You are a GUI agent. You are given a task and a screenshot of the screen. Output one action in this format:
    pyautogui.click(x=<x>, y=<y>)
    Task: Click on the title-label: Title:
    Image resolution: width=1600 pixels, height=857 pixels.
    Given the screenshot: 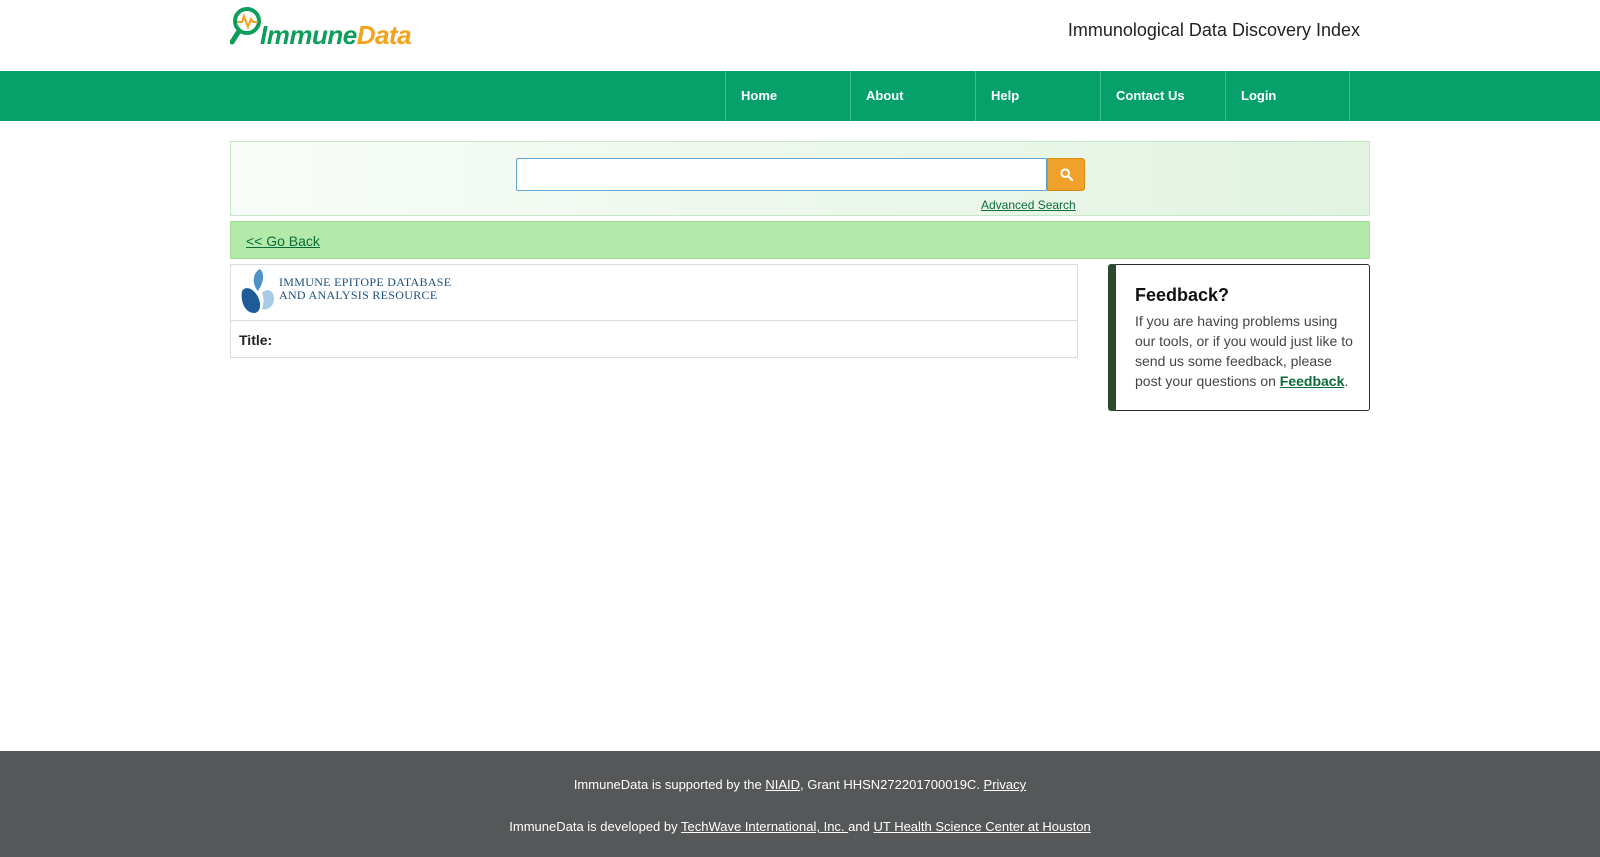 What is the action you would take?
    pyautogui.click(x=256, y=340)
    